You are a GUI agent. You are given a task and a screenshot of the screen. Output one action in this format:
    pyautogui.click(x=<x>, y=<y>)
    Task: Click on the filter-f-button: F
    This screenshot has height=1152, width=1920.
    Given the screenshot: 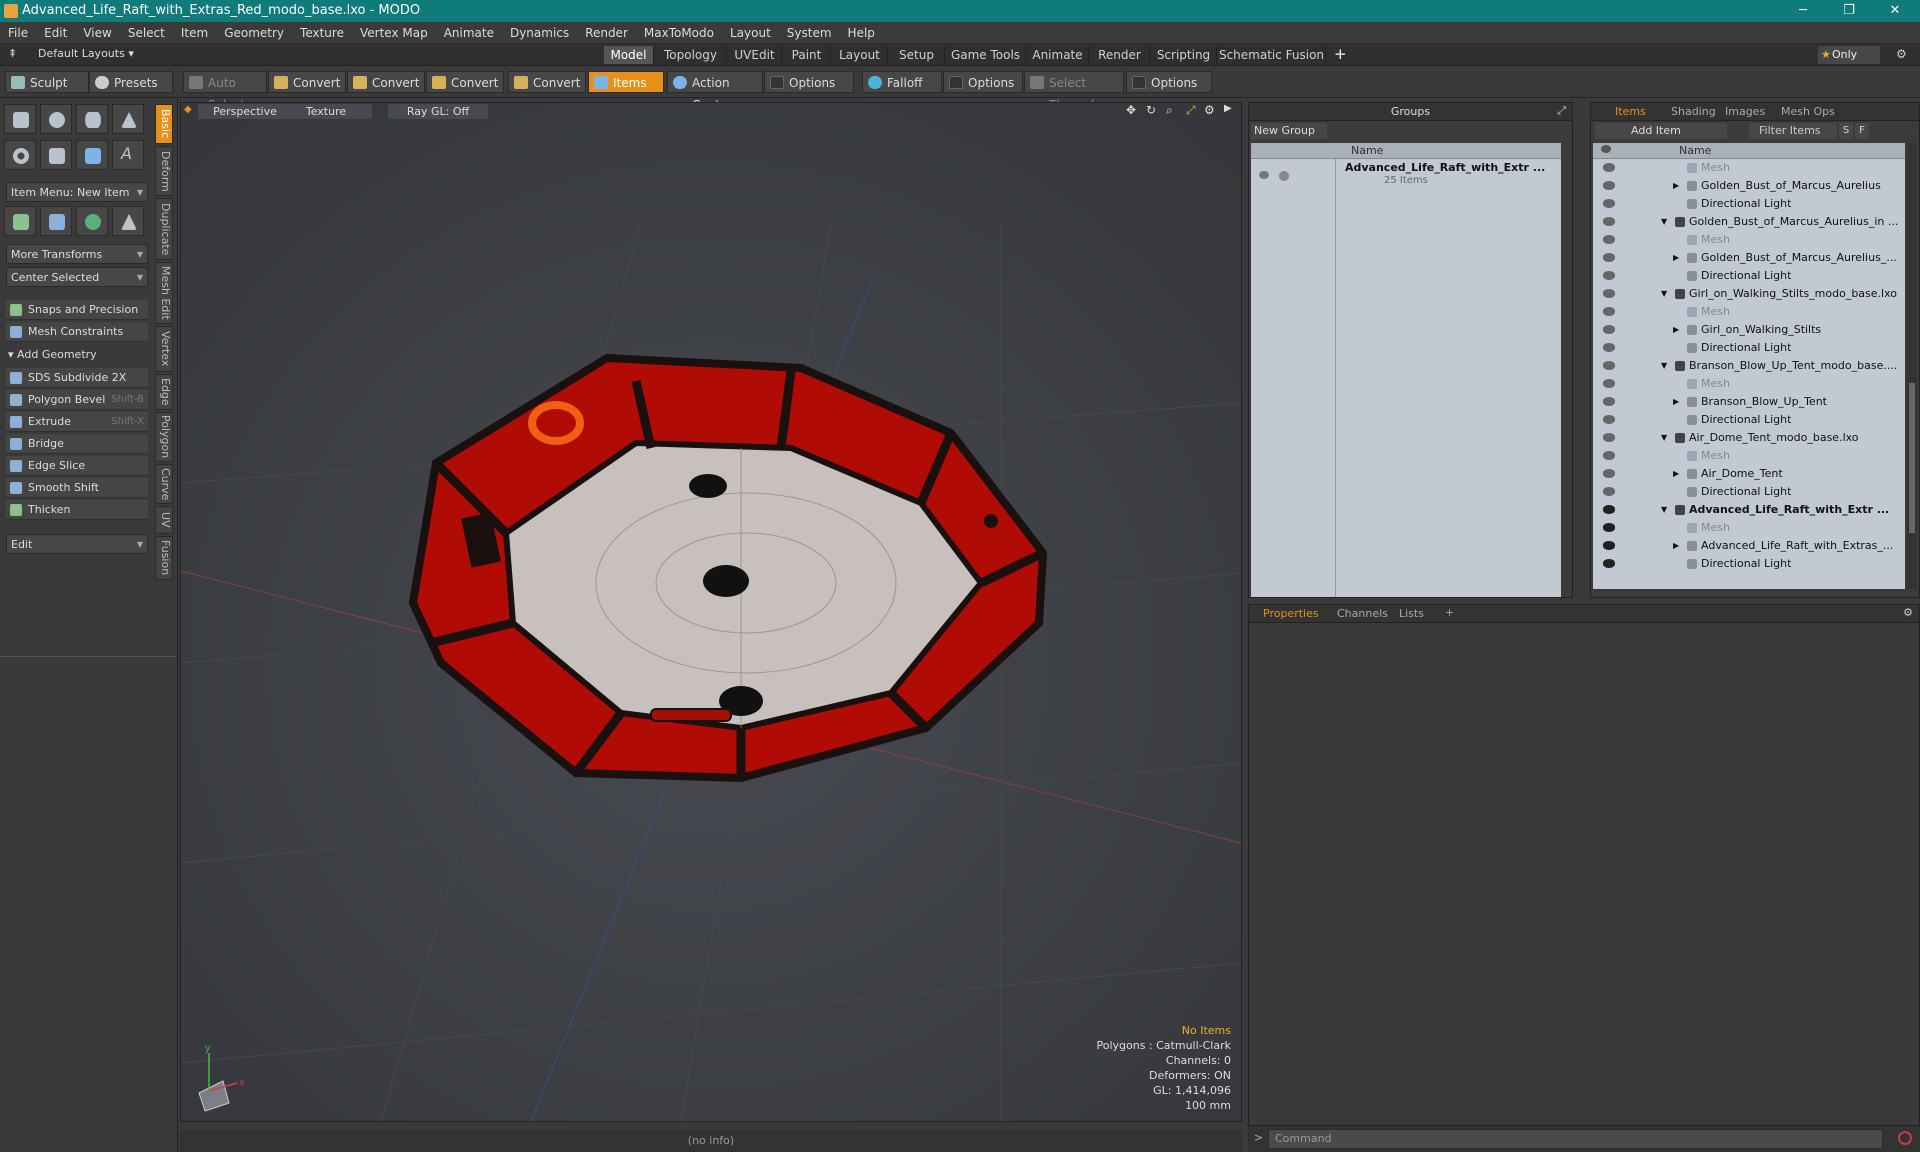 What is the action you would take?
    pyautogui.click(x=1862, y=131)
    